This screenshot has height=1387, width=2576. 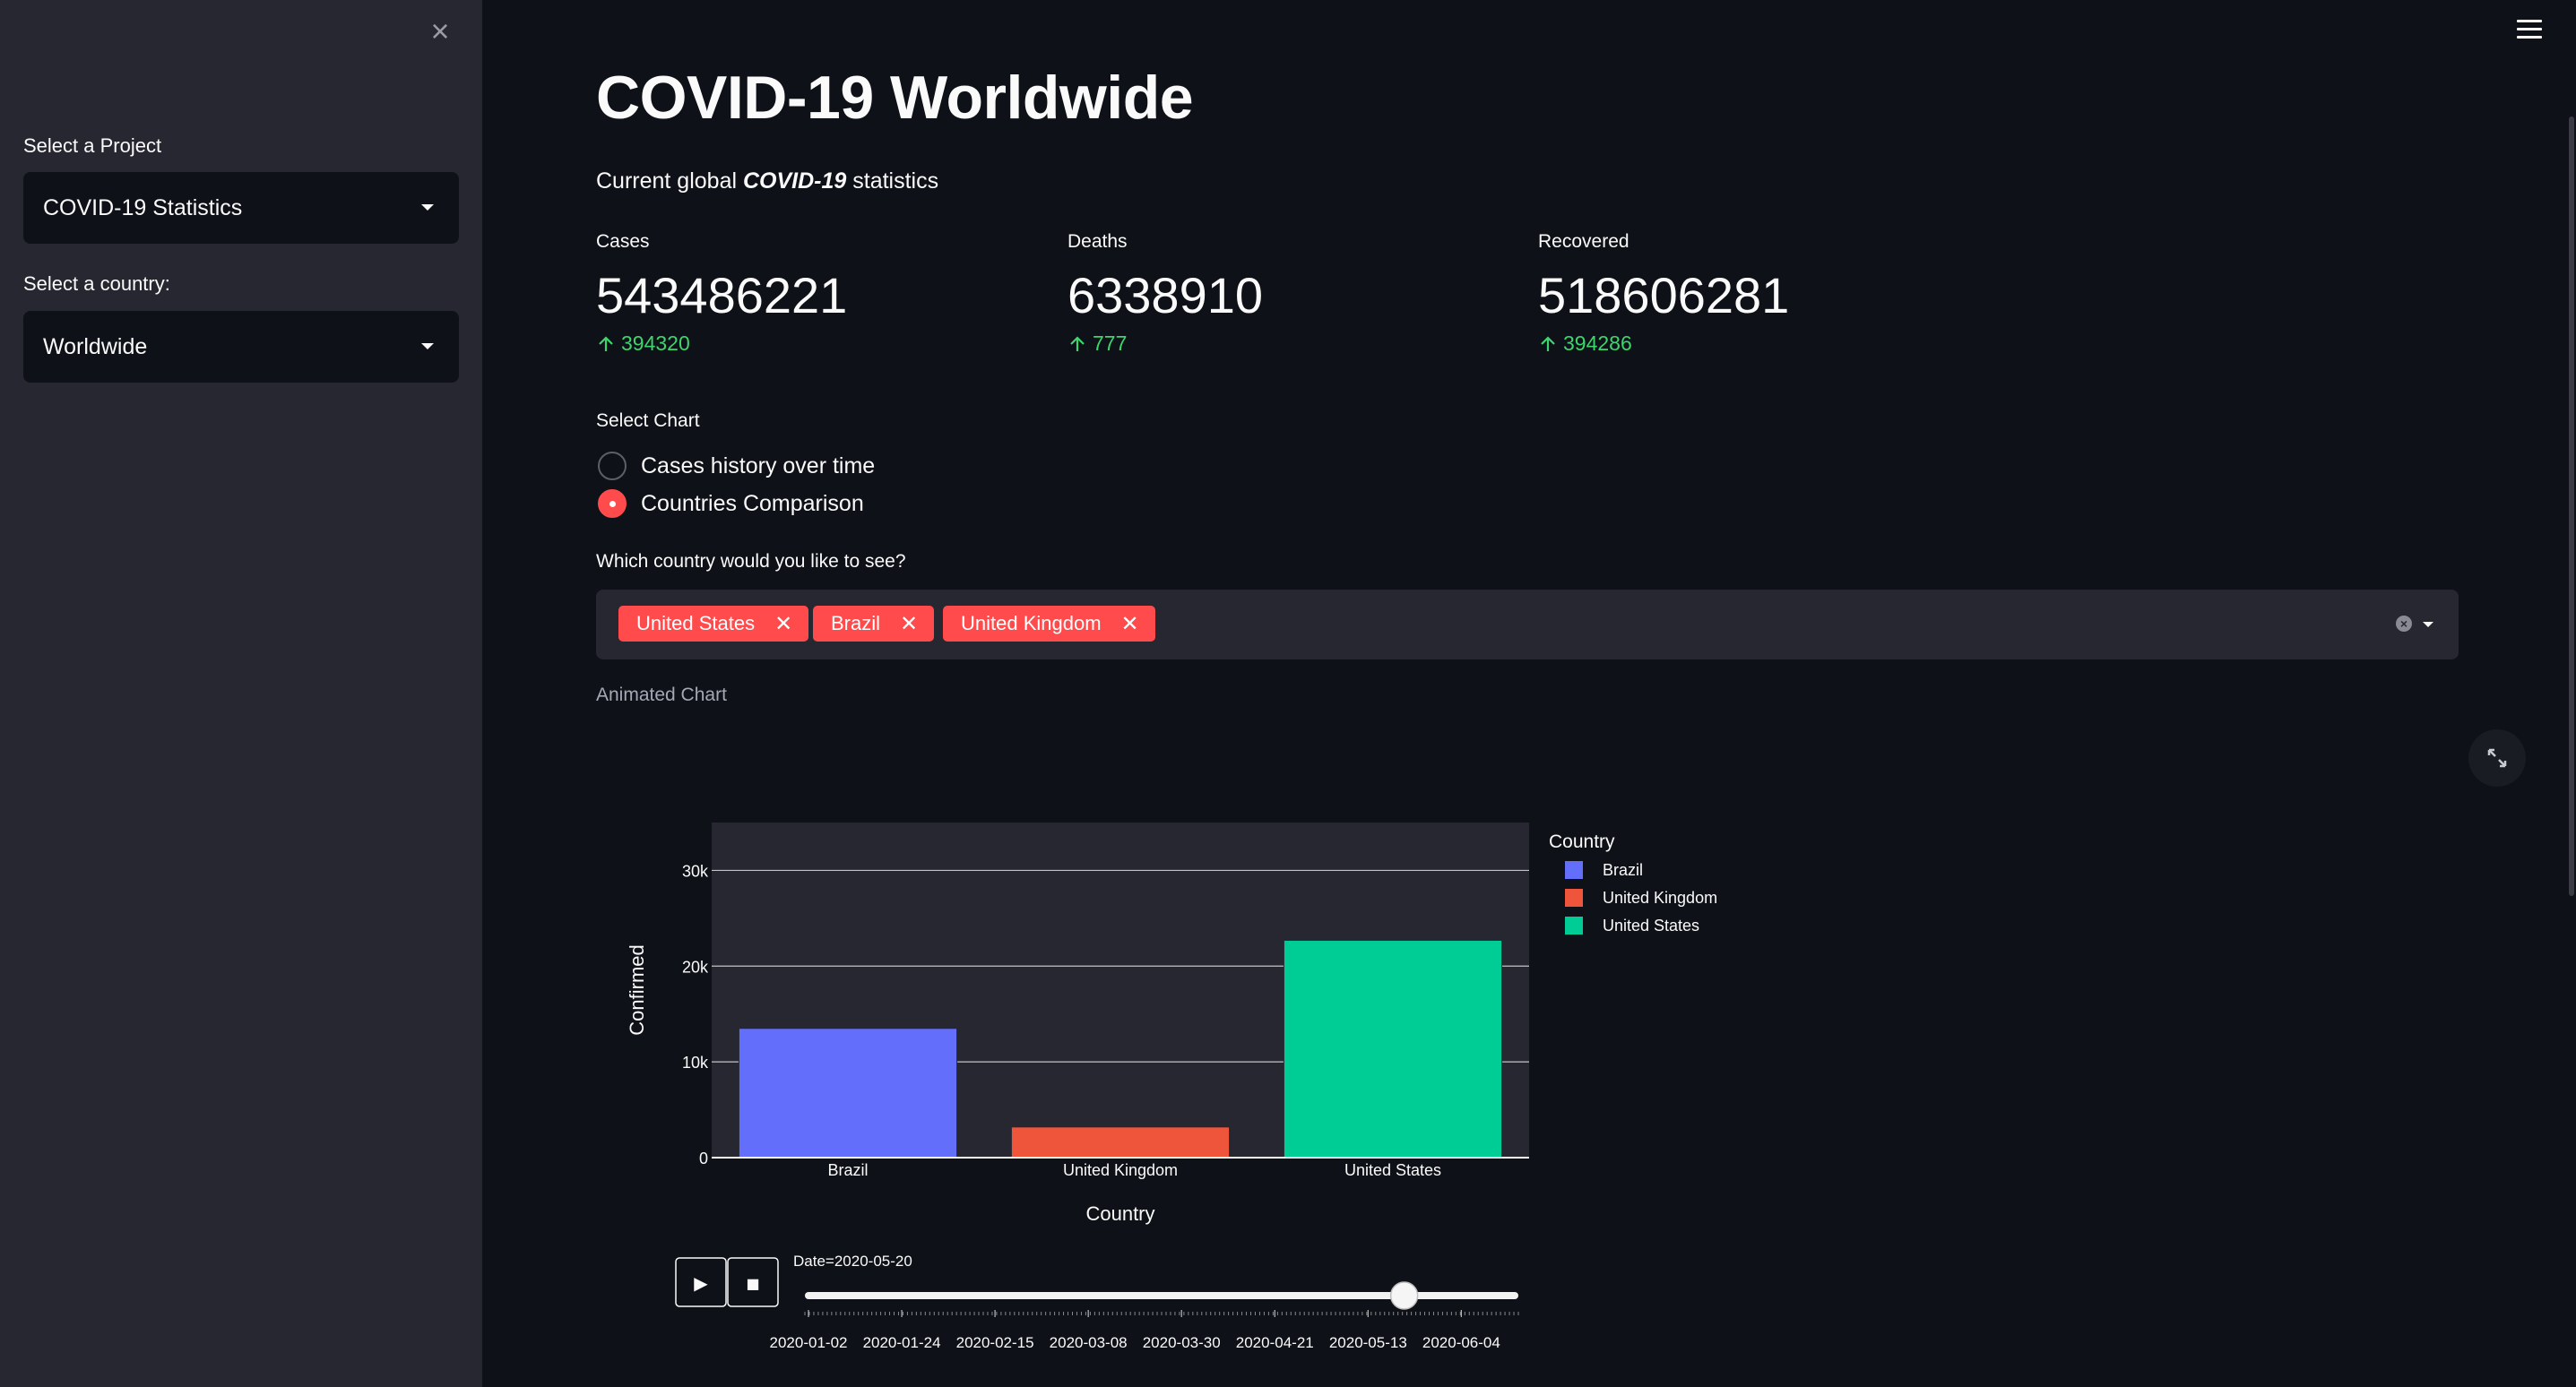 What do you see at coordinates (856, 623) in the screenshot?
I see `tag-label: Brazil` at bounding box center [856, 623].